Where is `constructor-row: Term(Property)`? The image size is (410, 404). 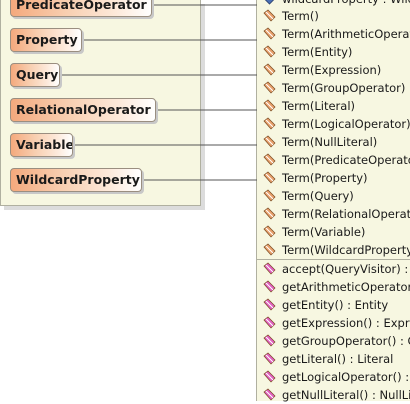
constructor-row: Term(Property) is located at coordinates (315, 178).